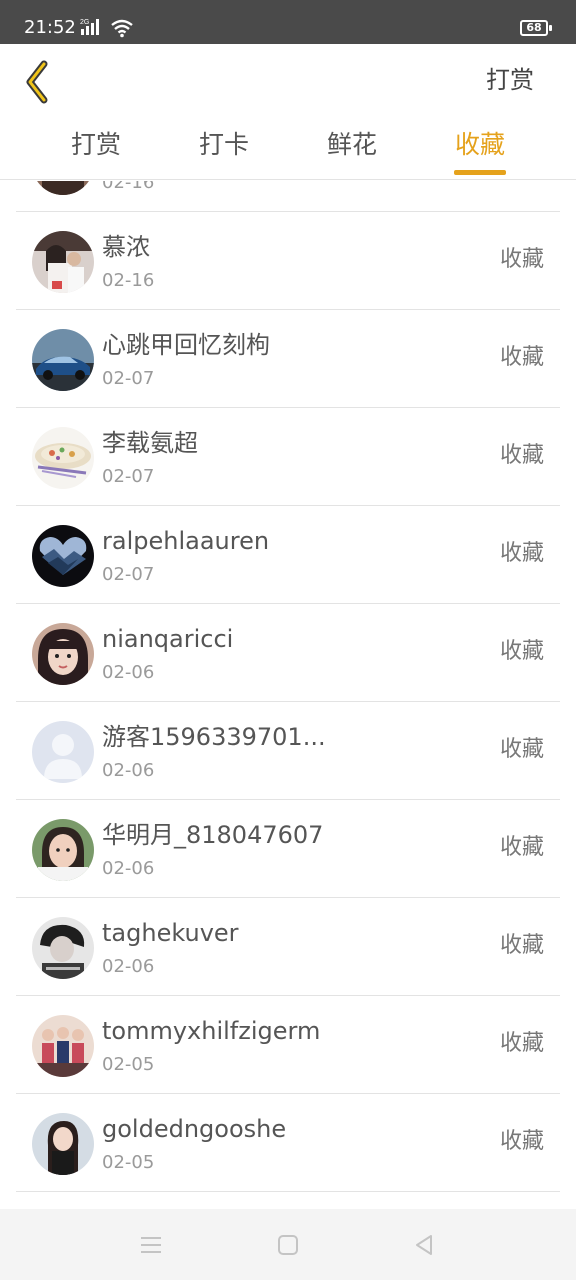 This screenshot has height=1280, width=576. I want to click on item-name: goldedngooshe, so click(194, 1129).